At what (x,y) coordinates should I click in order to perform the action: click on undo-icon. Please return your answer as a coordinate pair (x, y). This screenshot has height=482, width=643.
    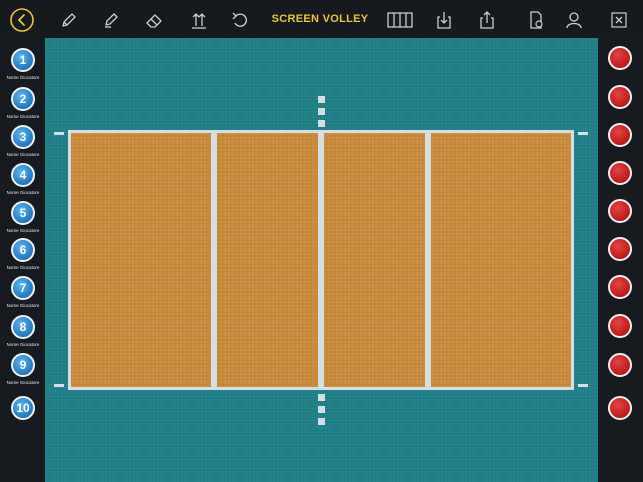
    Looking at the image, I should click on (239, 19).